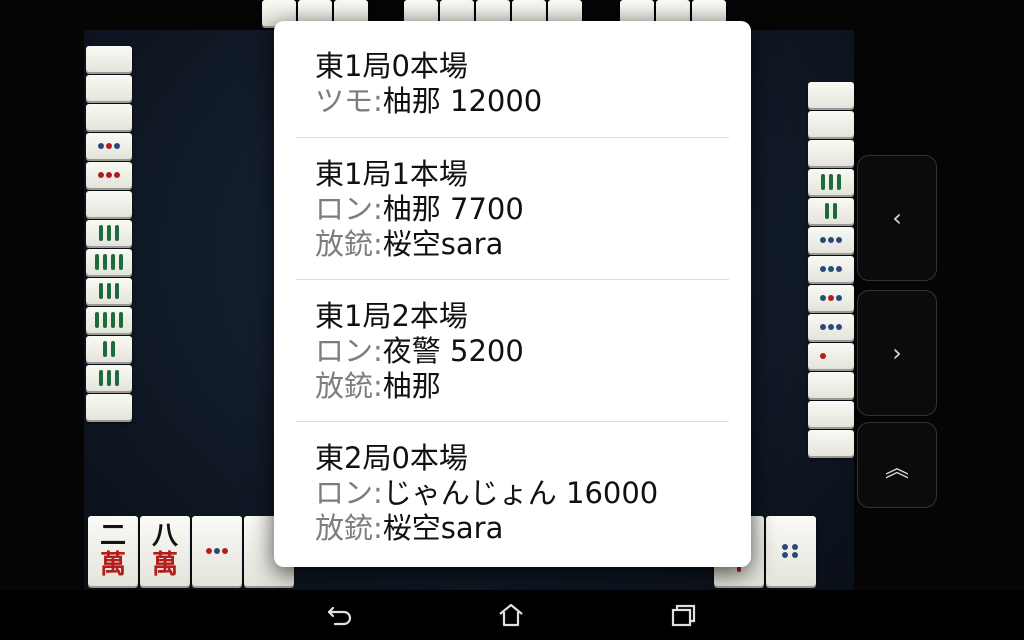 Image resolution: width=1024 pixels, height=640 pixels. I want to click on recents-button, so click(683, 615).